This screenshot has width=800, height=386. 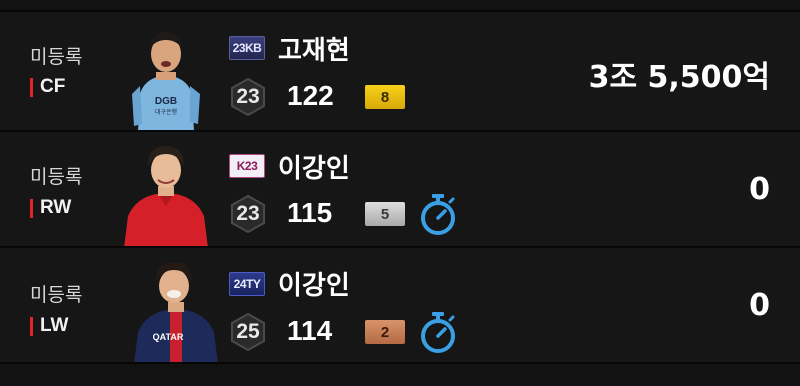 I want to click on season-badge: 24TY, so click(x=247, y=284).